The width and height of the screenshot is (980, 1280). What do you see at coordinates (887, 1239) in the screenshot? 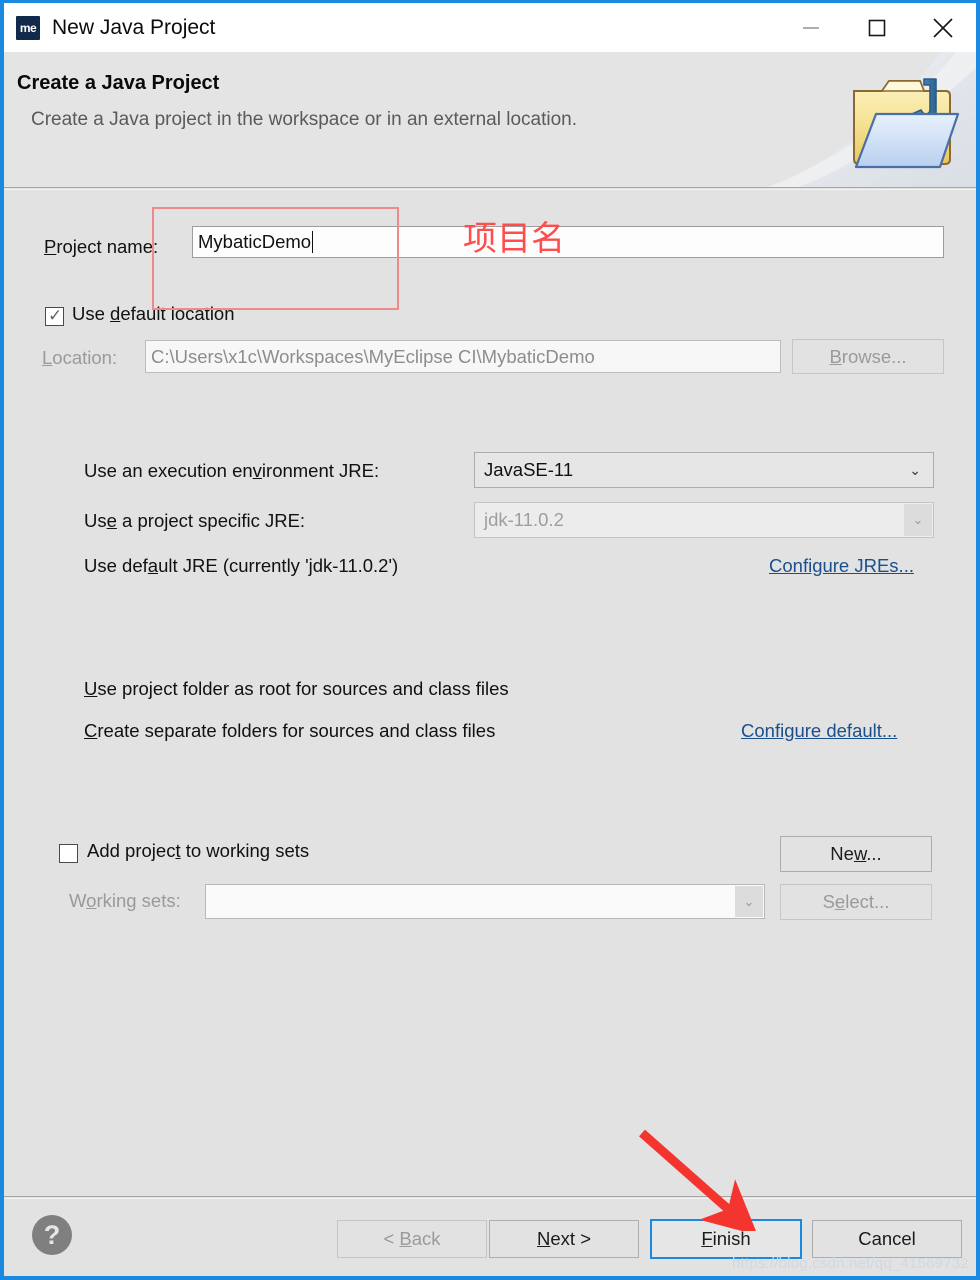
I see `cancel-button: Cancel` at bounding box center [887, 1239].